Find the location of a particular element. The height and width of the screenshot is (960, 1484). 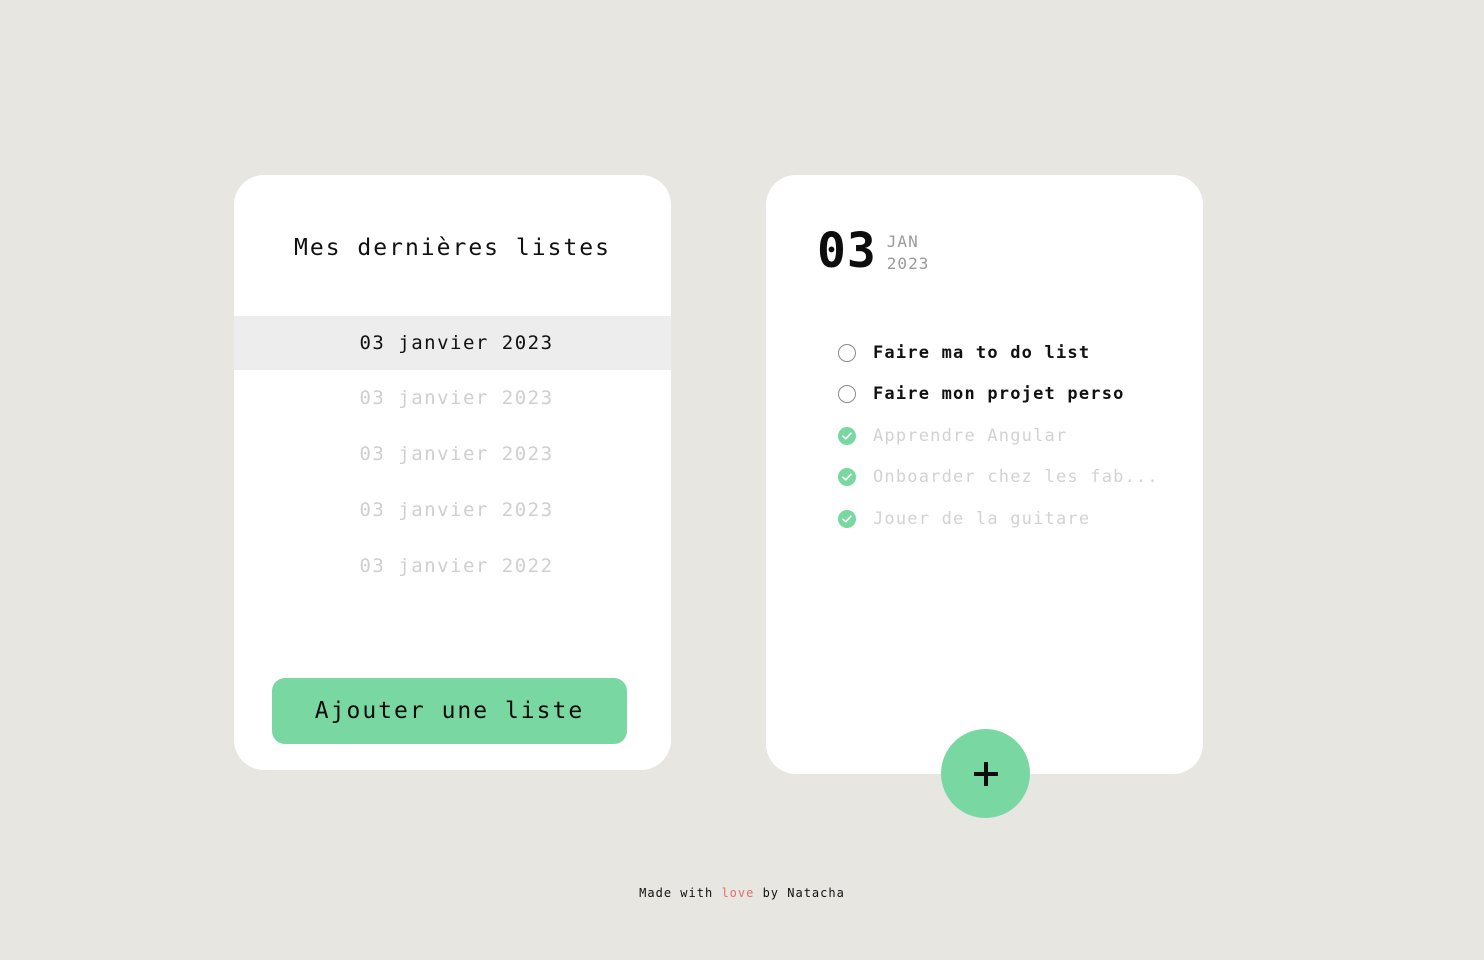

task-label: Apprendre Angular is located at coordinates (970, 435).